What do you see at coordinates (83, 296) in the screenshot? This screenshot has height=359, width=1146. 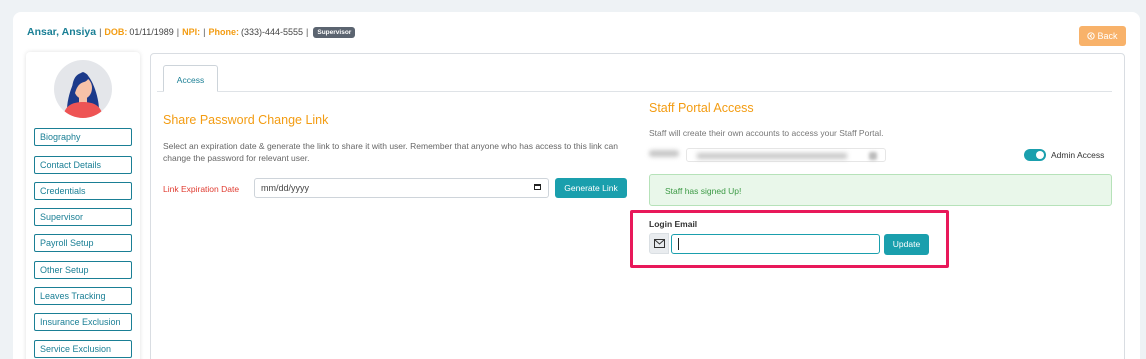 I see `sidebar-item-leaves-tracking: Leaves Tracking` at bounding box center [83, 296].